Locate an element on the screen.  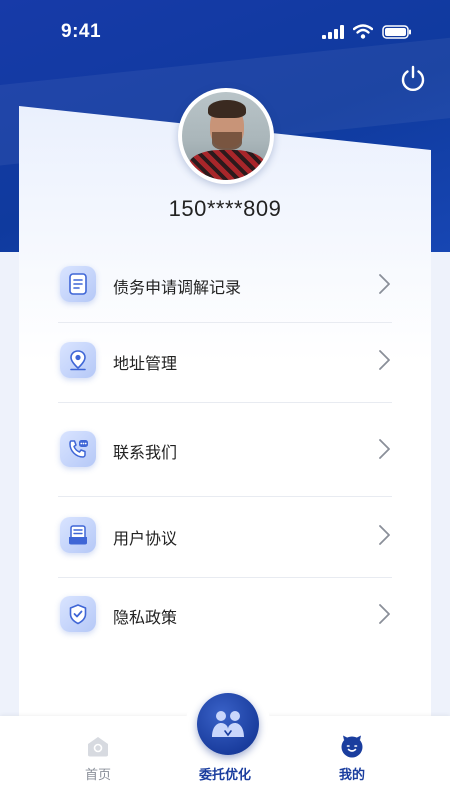
tab-home-label: 首页 is located at coordinates (97, 775).